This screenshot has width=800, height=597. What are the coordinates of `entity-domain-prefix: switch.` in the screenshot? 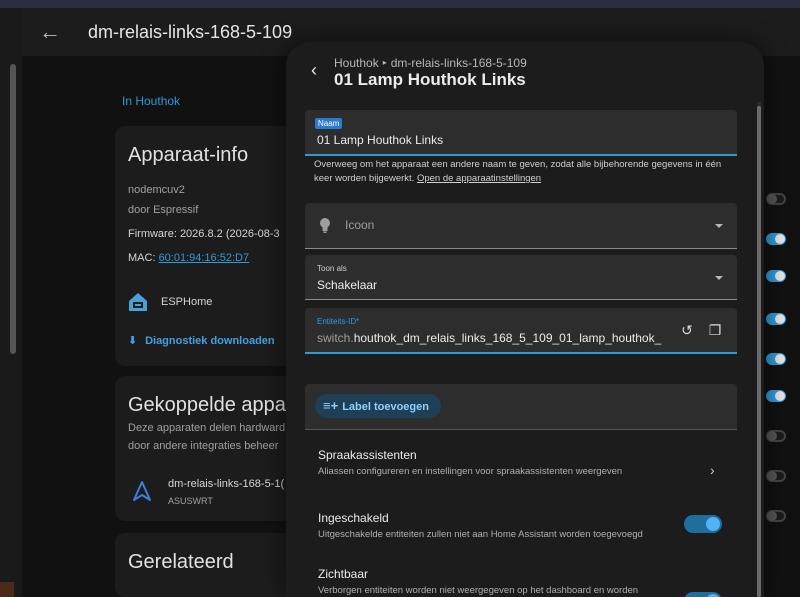 It's located at (335, 338).